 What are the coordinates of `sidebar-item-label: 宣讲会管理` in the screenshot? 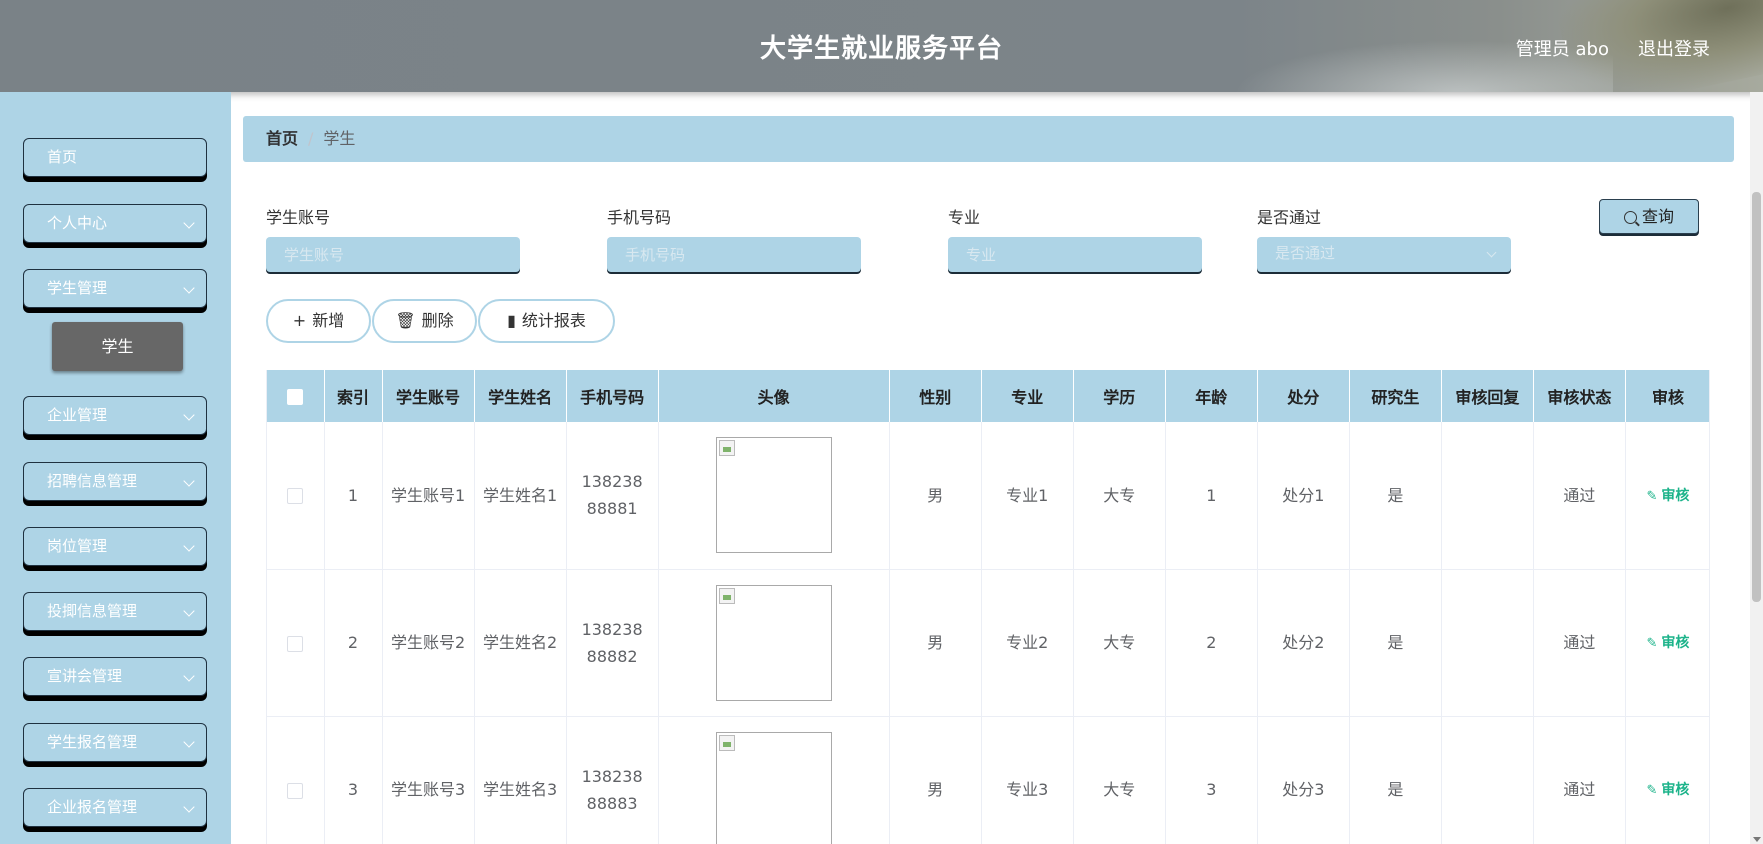 It's located at (85, 676).